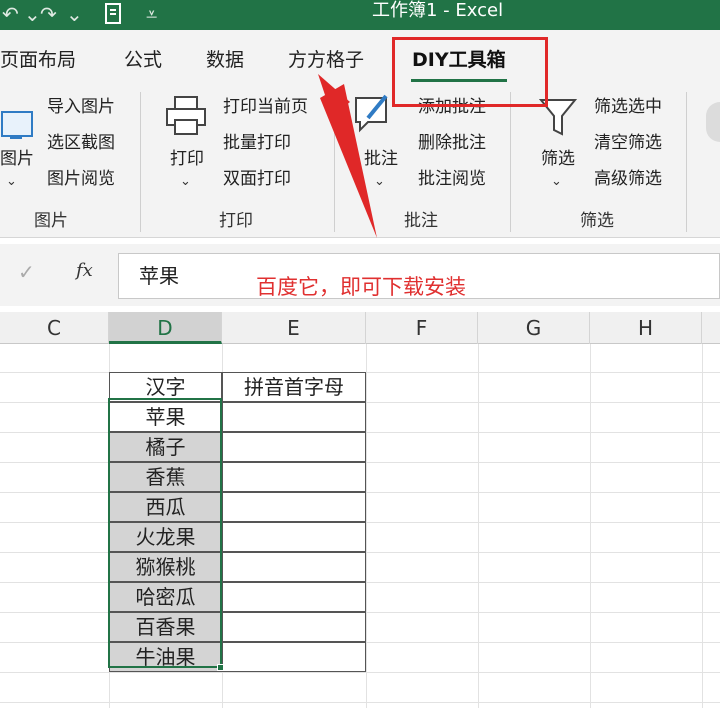  What do you see at coordinates (159, 276) in the screenshot?
I see `formula-value: 苹果` at bounding box center [159, 276].